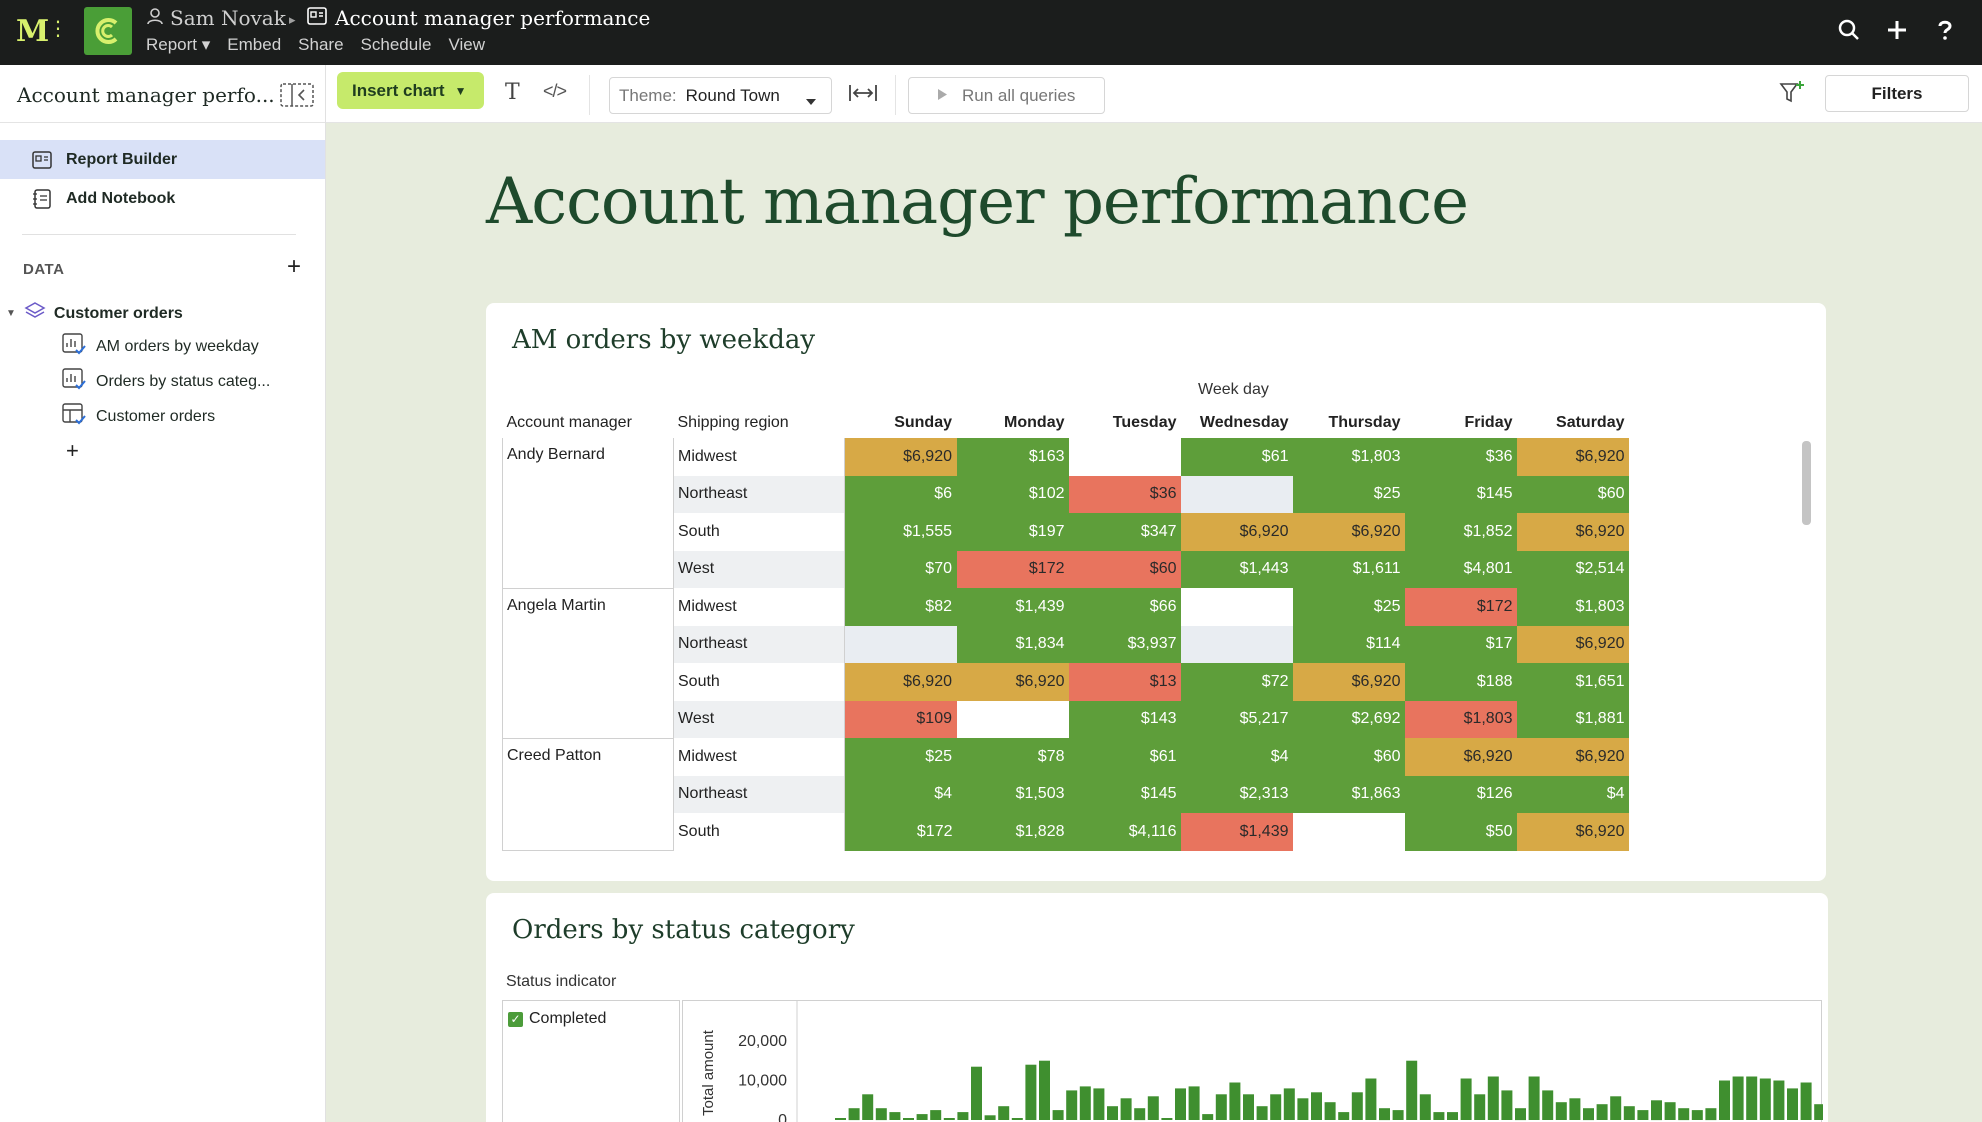 This screenshot has width=1982, height=1122. Describe the element at coordinates (254, 45) in the screenshot. I see `menu-embed: Embed` at that location.